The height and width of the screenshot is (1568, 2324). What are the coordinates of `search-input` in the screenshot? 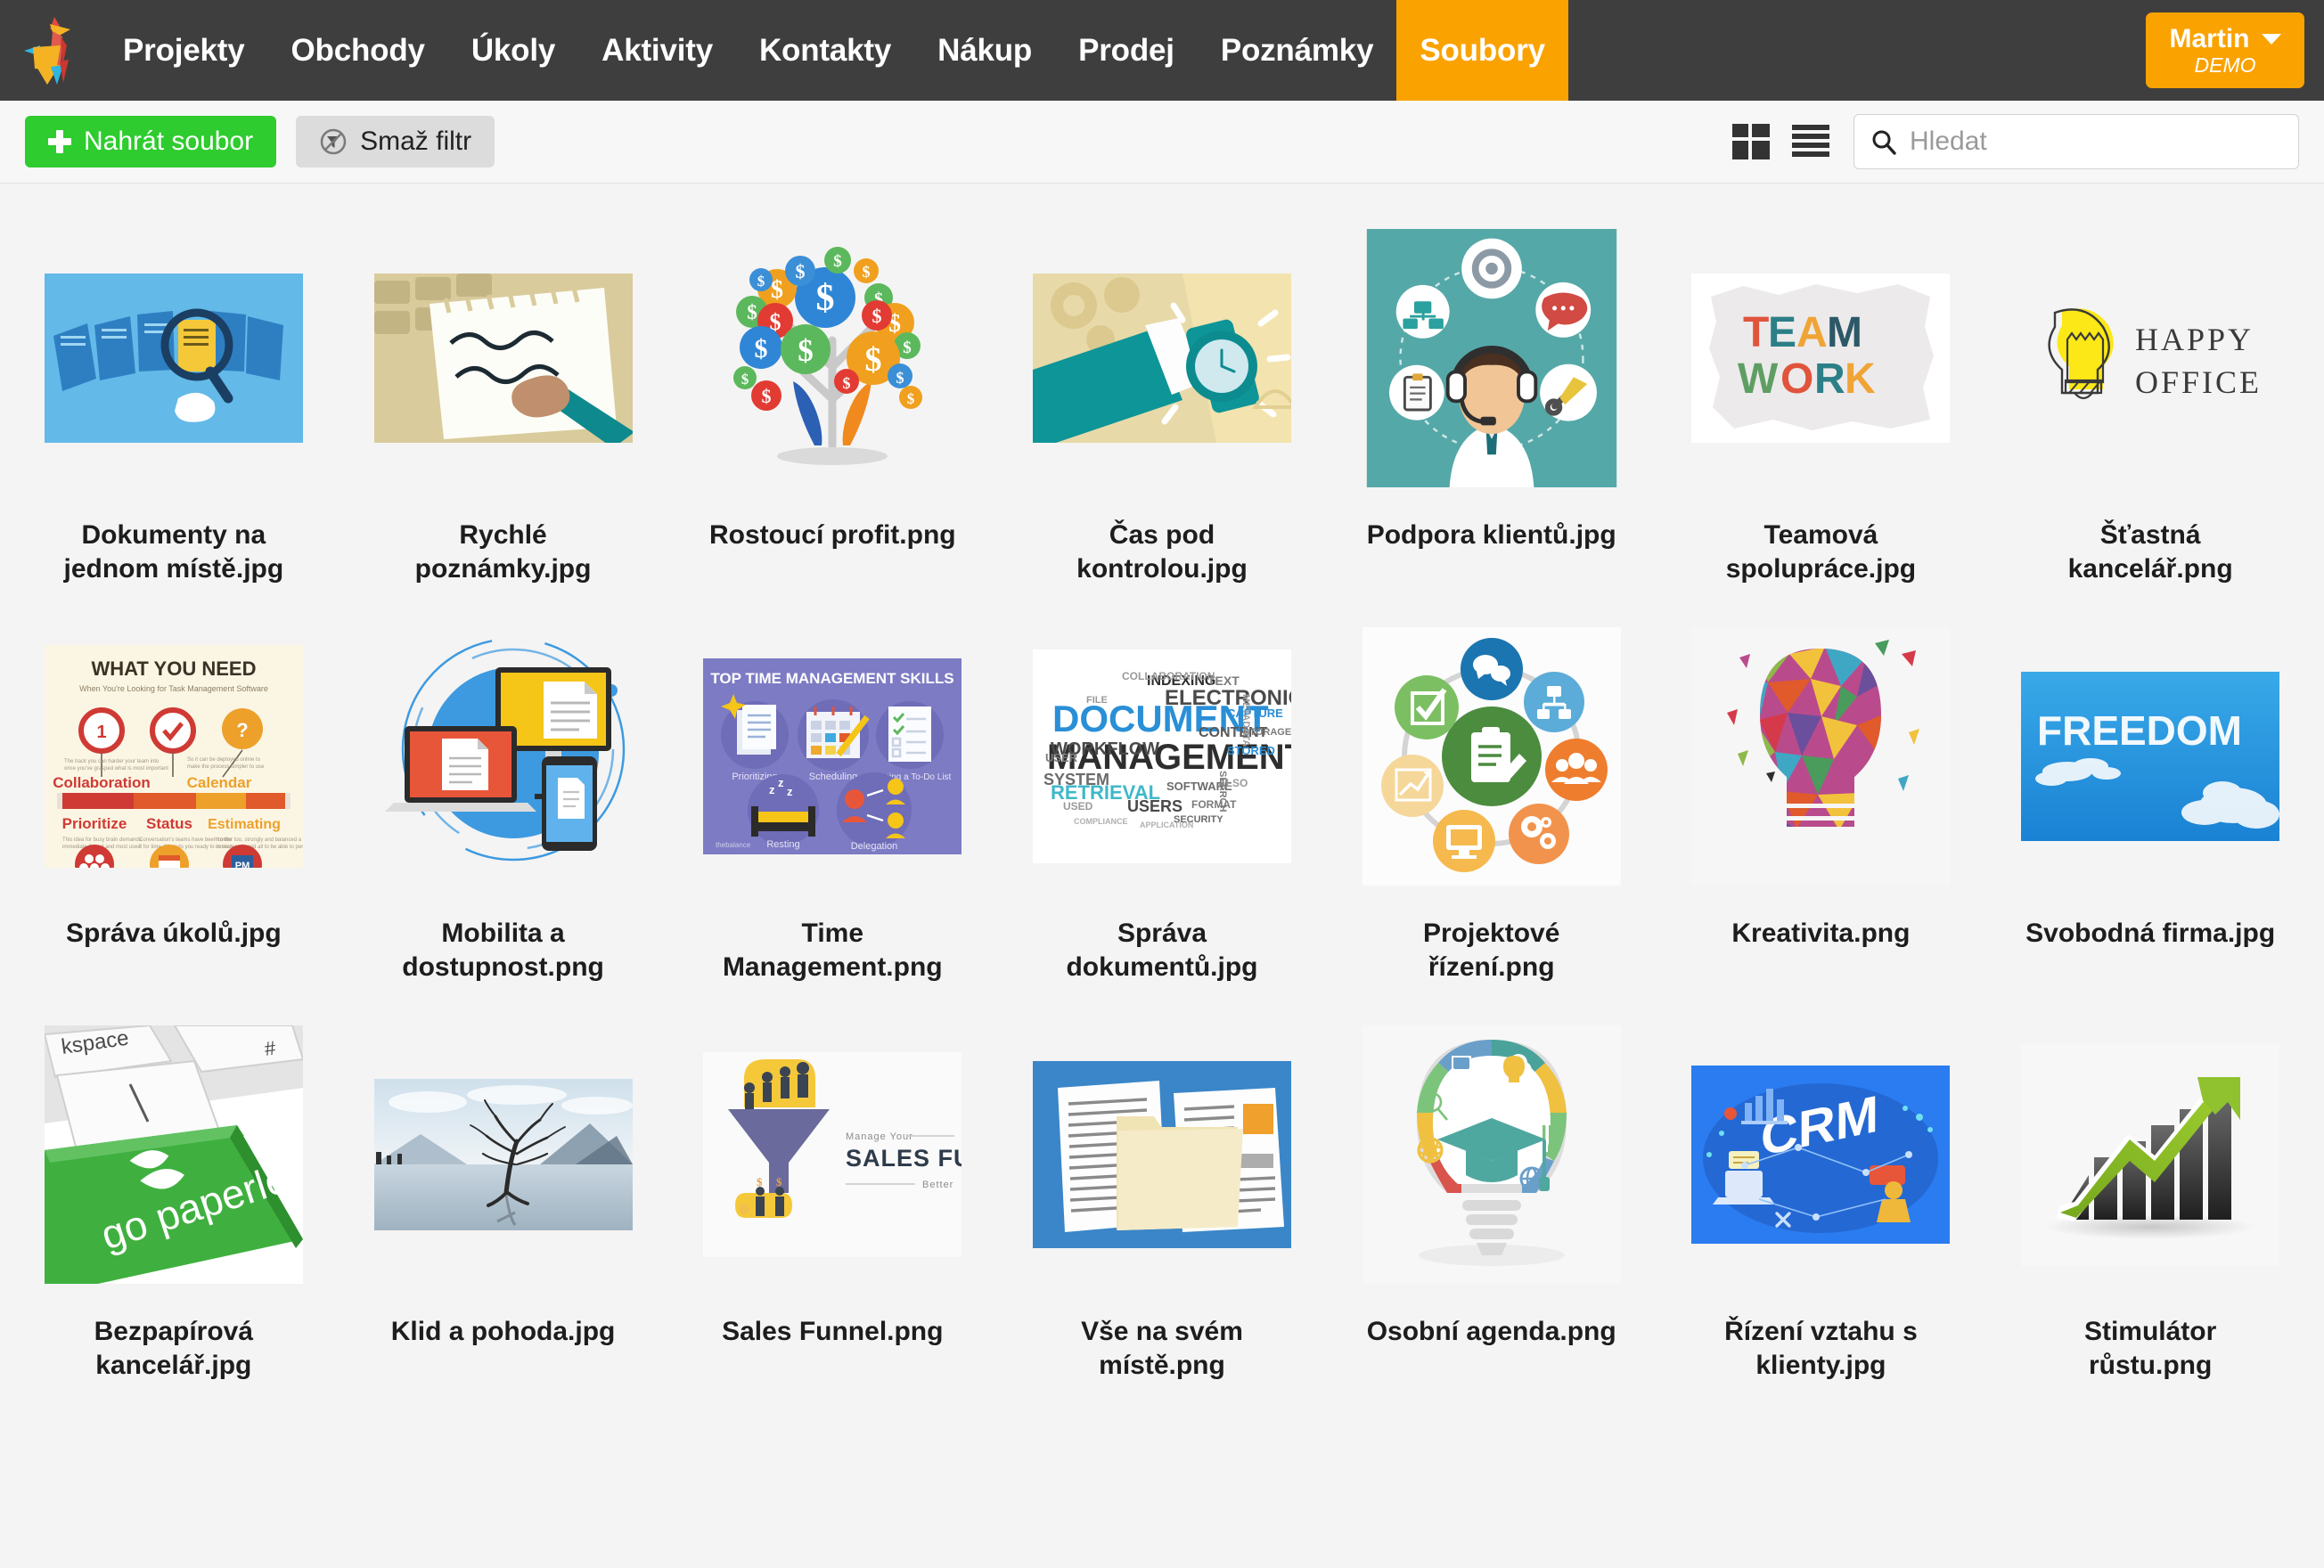 It's located at (2096, 142).